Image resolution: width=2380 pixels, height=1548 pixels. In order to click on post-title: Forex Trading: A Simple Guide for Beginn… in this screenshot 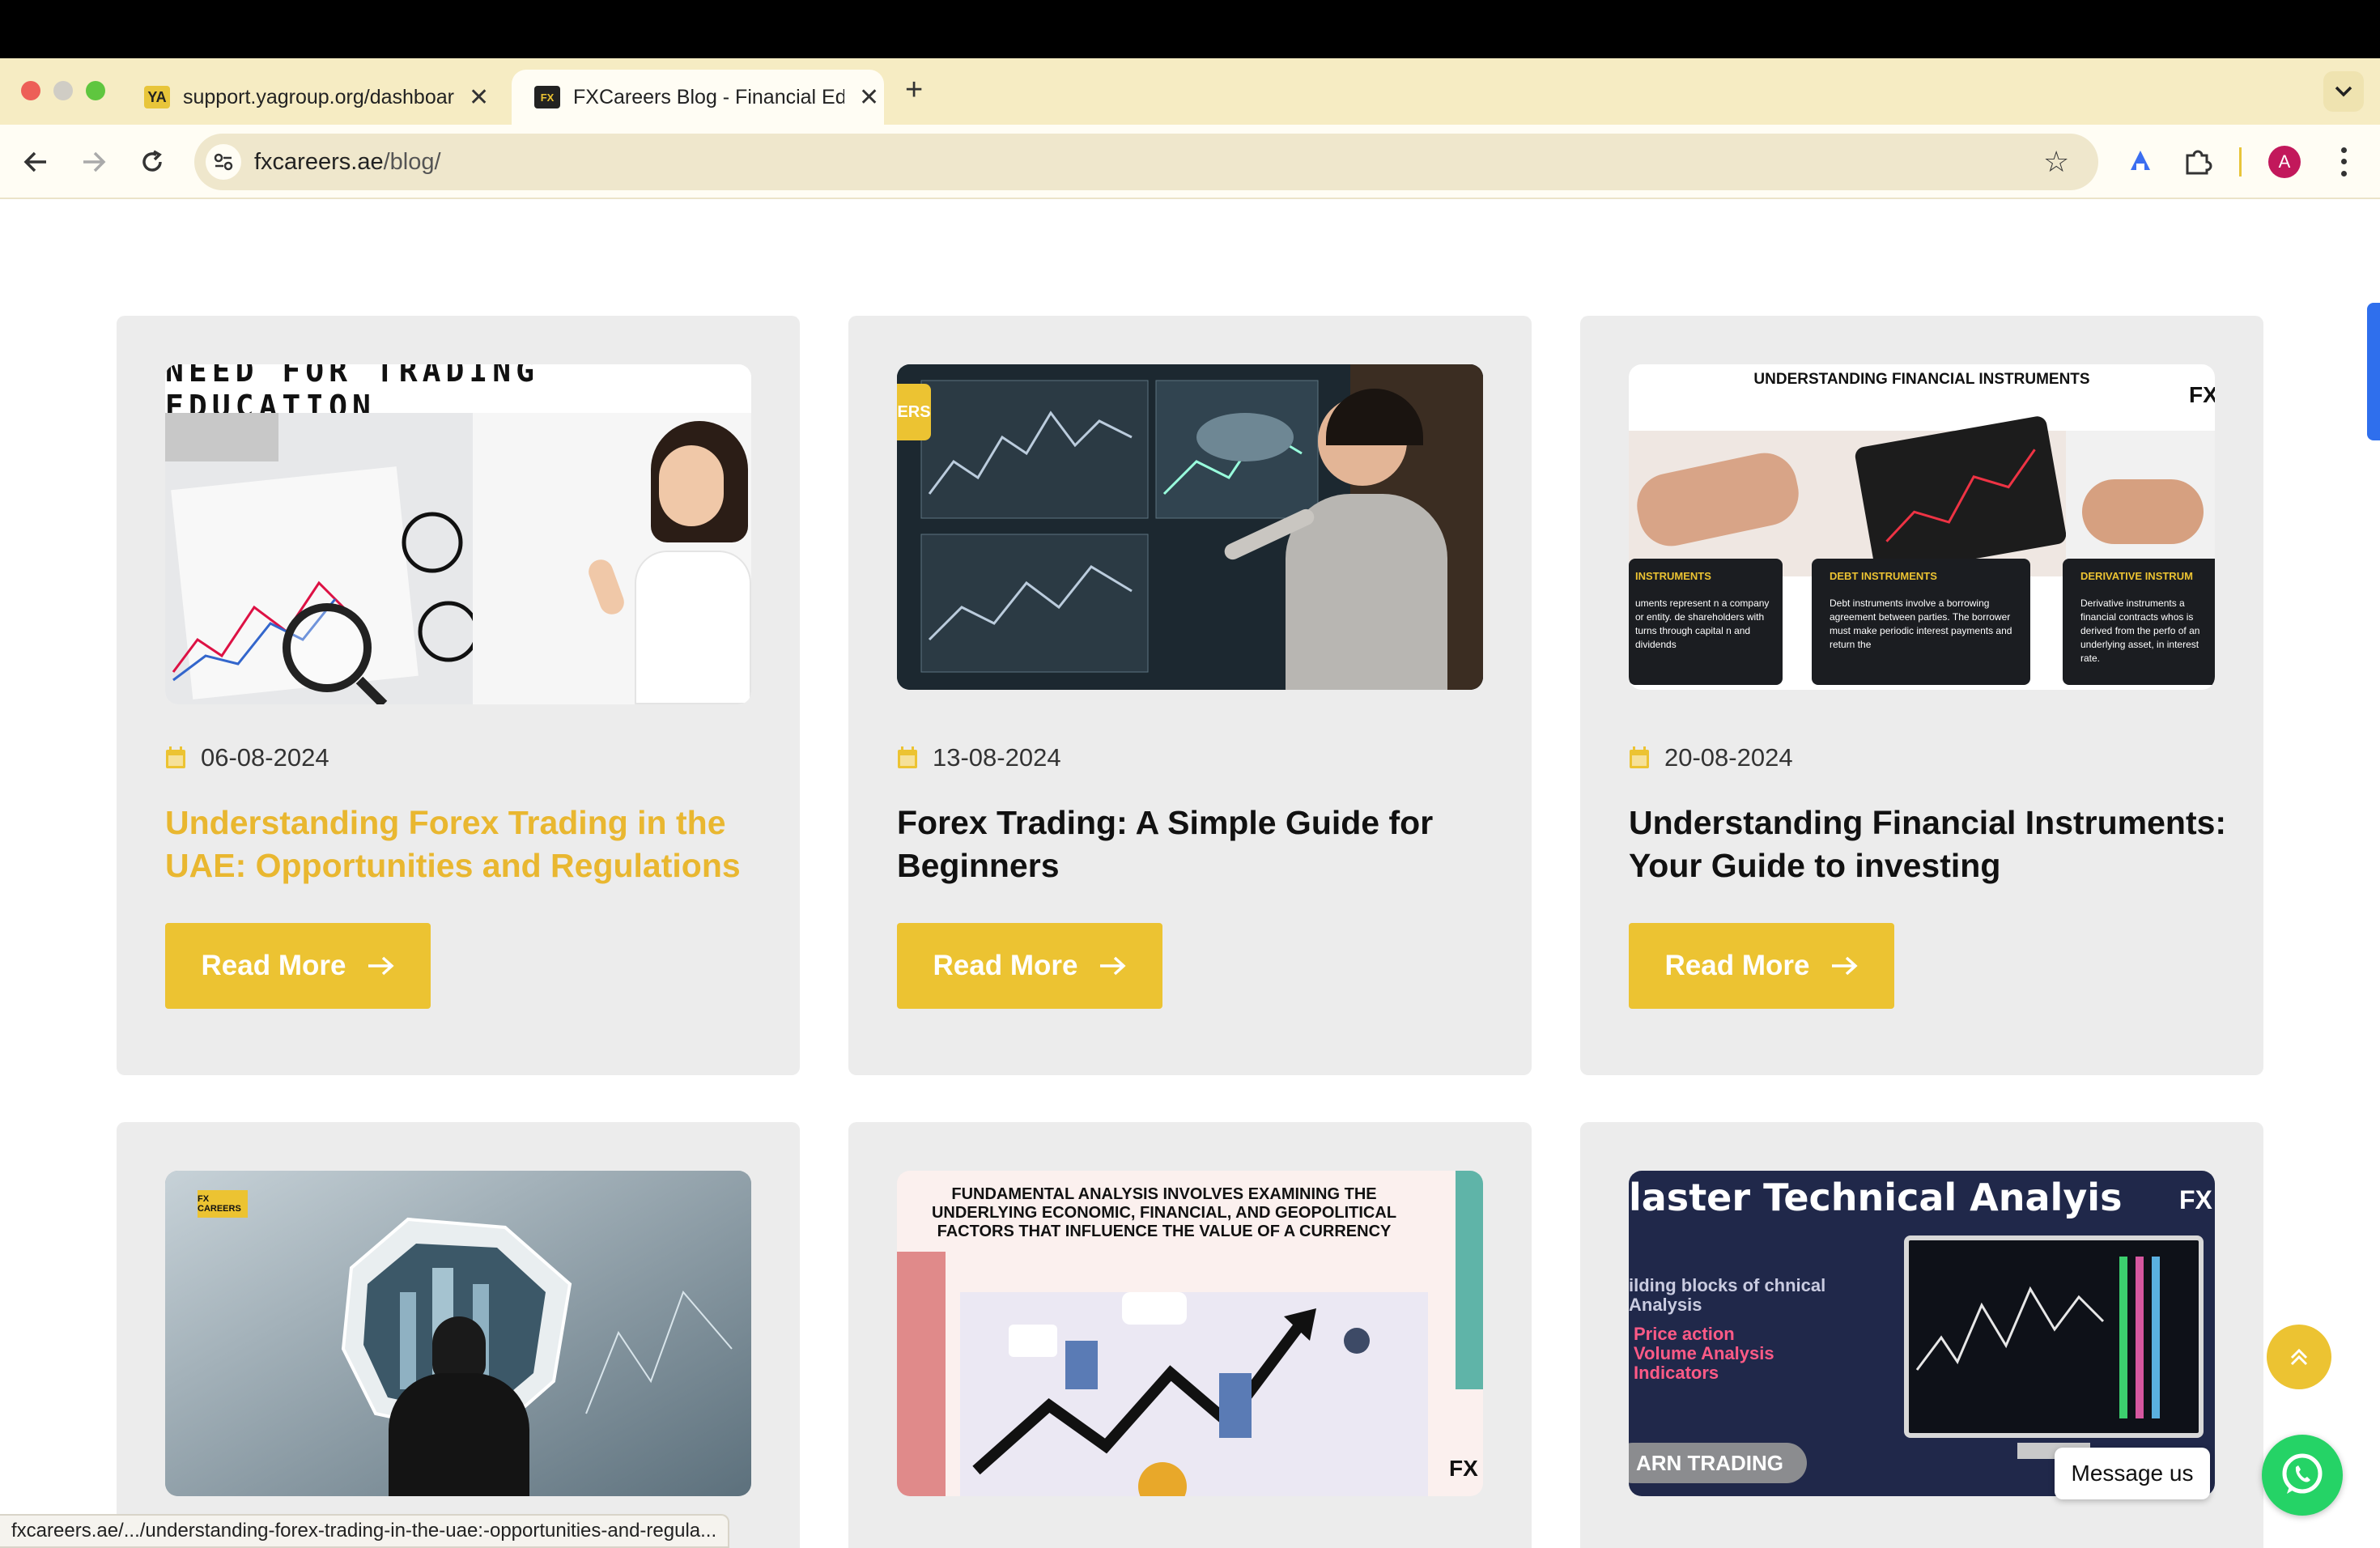, I will do `click(1196, 844)`.